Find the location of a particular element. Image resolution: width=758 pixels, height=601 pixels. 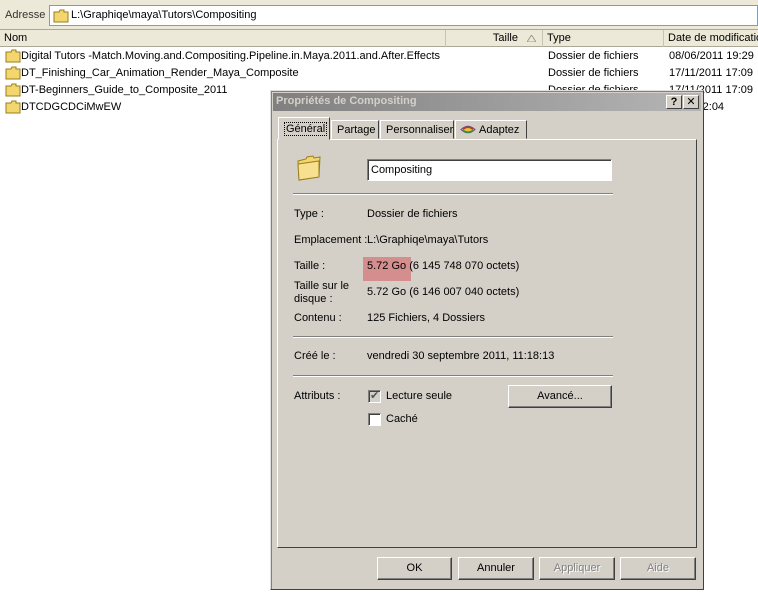

column-header-date: Date de modification is located at coordinates (711, 38).